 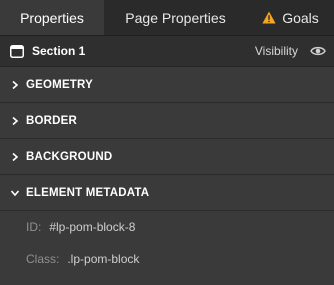 What do you see at coordinates (167, 157) in the screenshot?
I see `accordion-background: BACKGROUND` at bounding box center [167, 157].